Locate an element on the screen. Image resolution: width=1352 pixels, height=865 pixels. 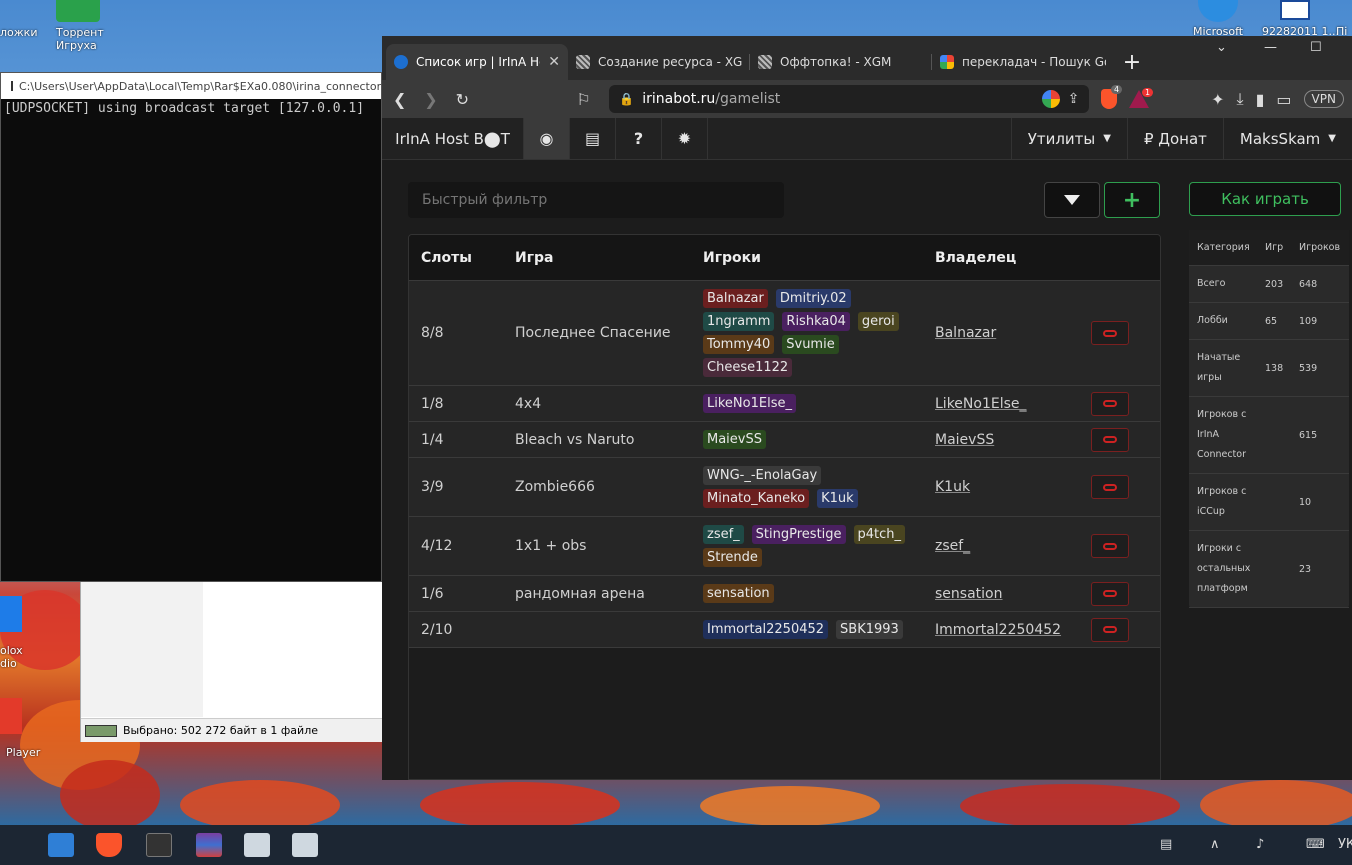
tab-gamelist: Список игр | IrInA Host ✕ is located at coordinates (477, 62).